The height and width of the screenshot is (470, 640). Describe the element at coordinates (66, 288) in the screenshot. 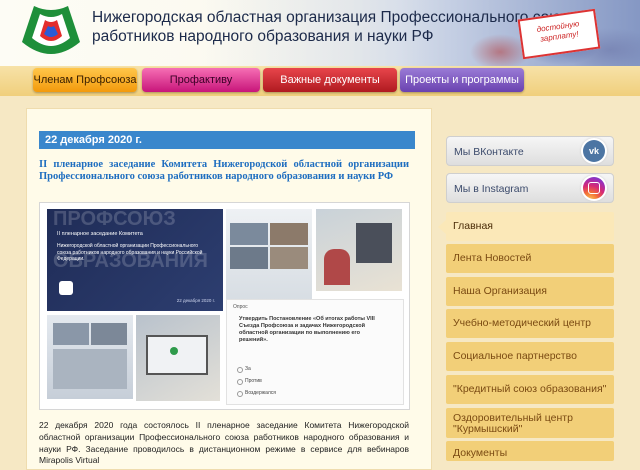

I see `slide-logo-icon` at that location.